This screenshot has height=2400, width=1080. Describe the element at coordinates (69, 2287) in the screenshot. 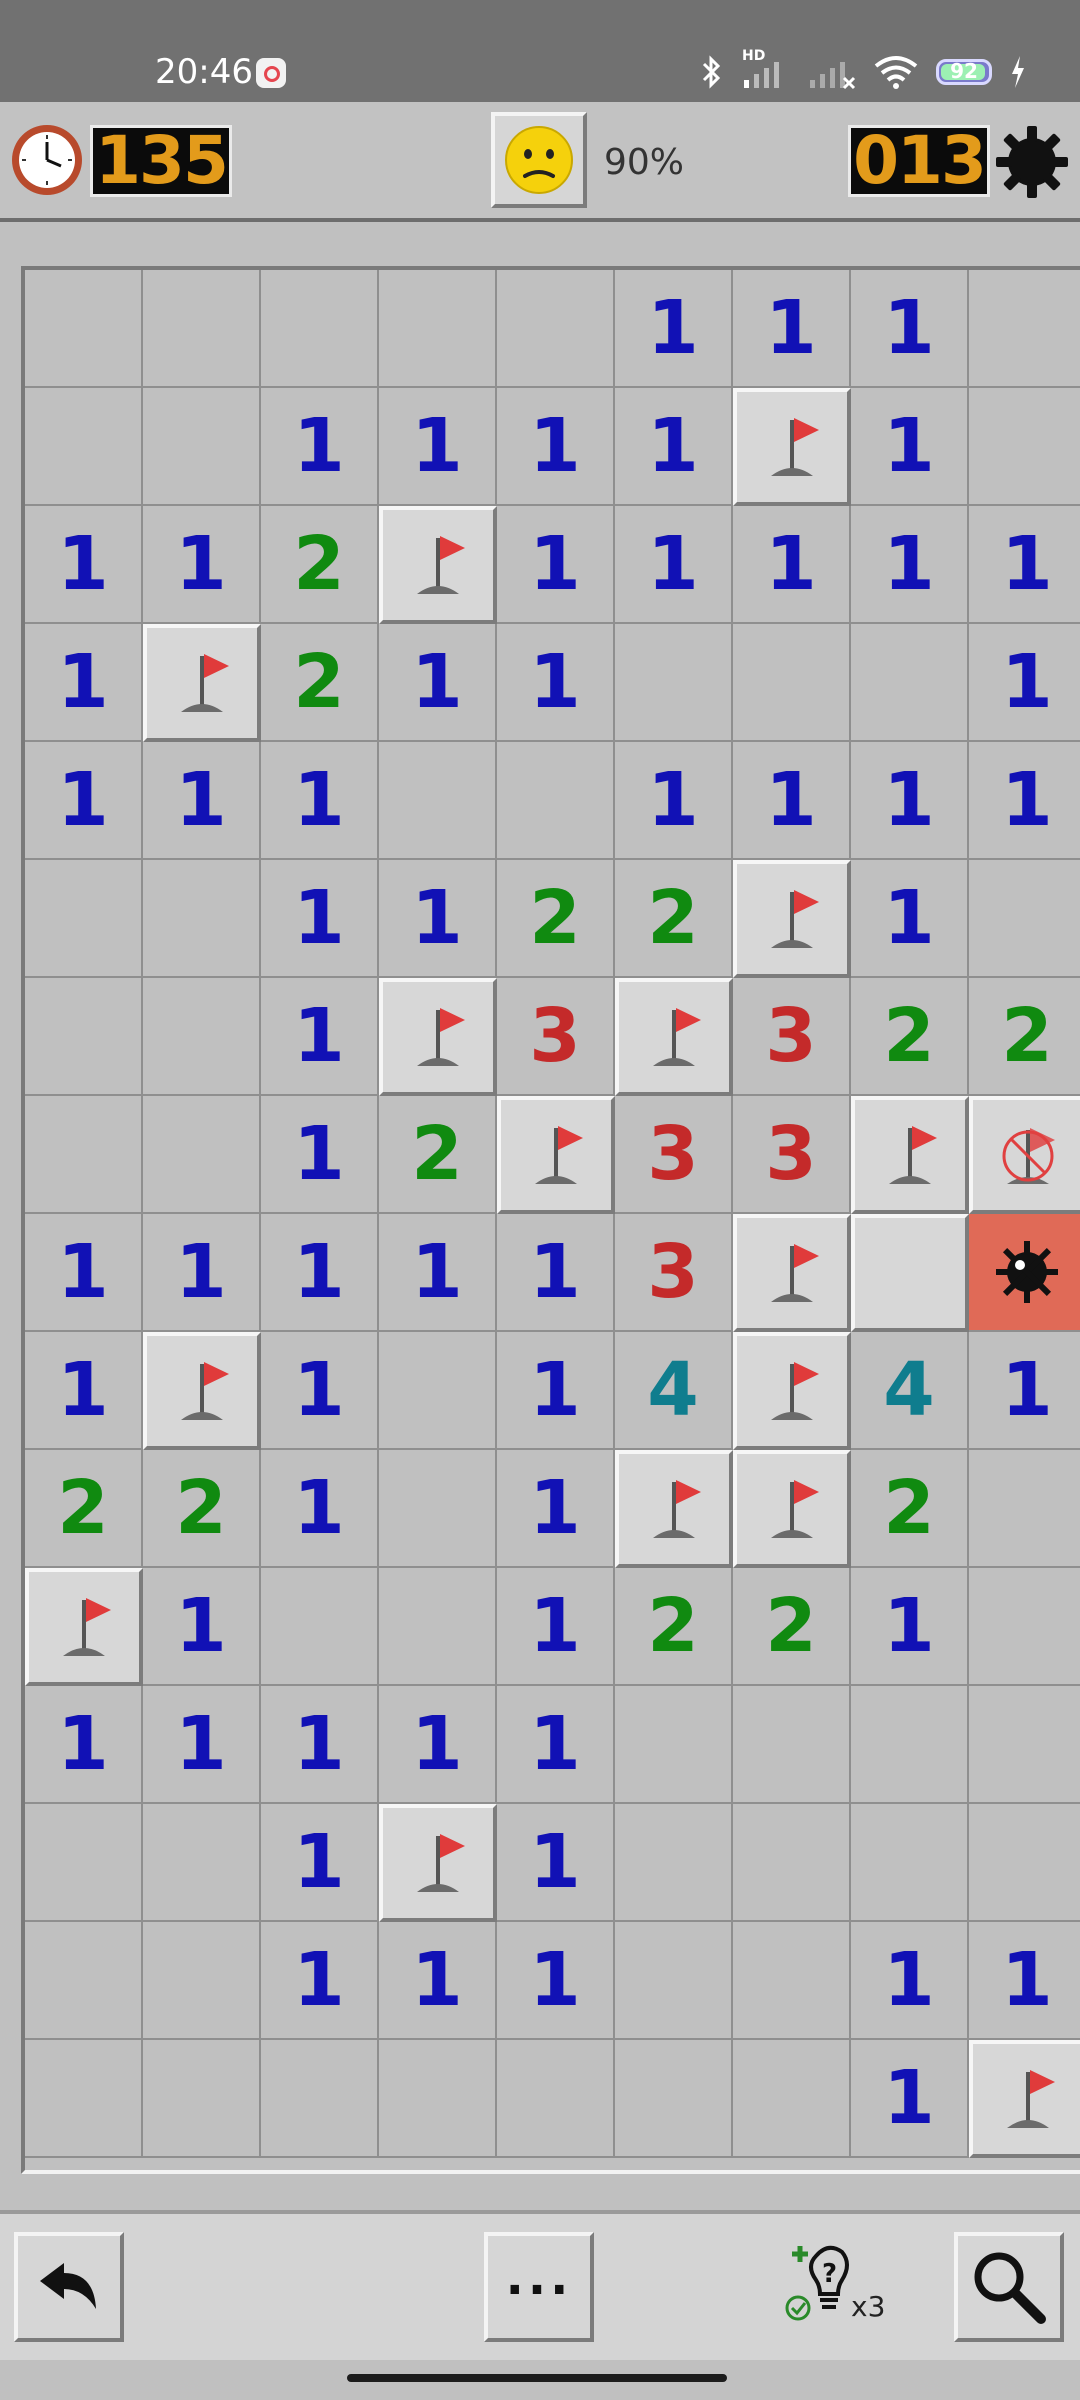

I see `undo-button` at that location.